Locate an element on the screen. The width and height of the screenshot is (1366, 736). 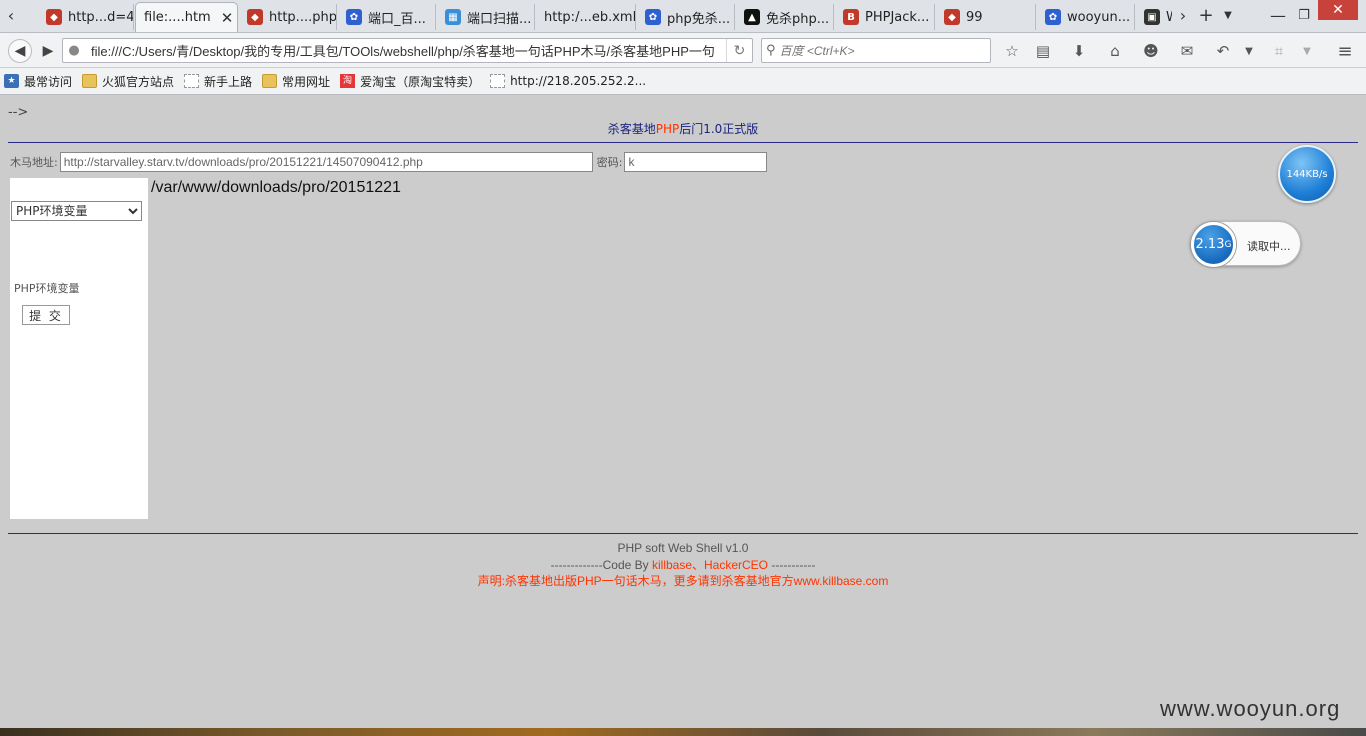
memory-value: 2.13 is located at coordinates (1210, 244).